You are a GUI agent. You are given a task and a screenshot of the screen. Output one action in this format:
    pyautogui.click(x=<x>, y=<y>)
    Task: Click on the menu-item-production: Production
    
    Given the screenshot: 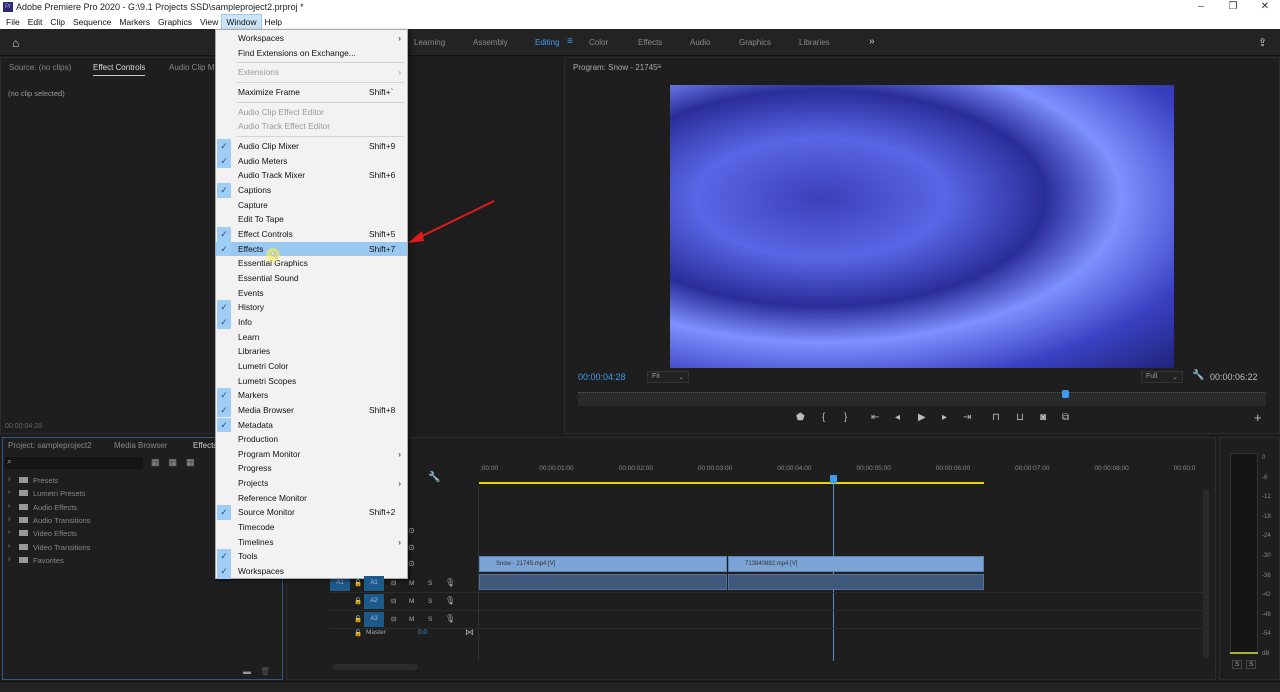 What is the action you would take?
    pyautogui.click(x=311, y=439)
    